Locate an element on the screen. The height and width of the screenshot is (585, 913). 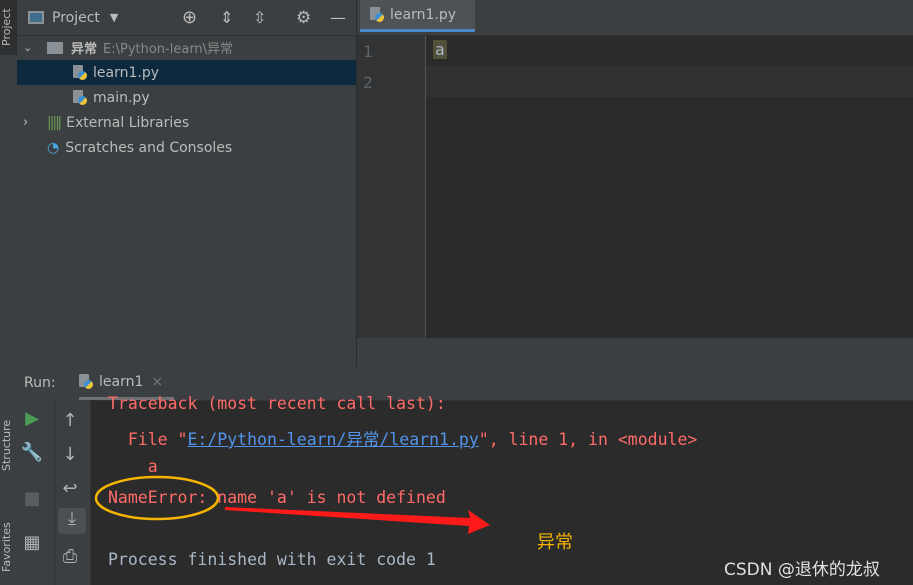
watermark: CSDN @退休的龙叔 is located at coordinates (802, 570).